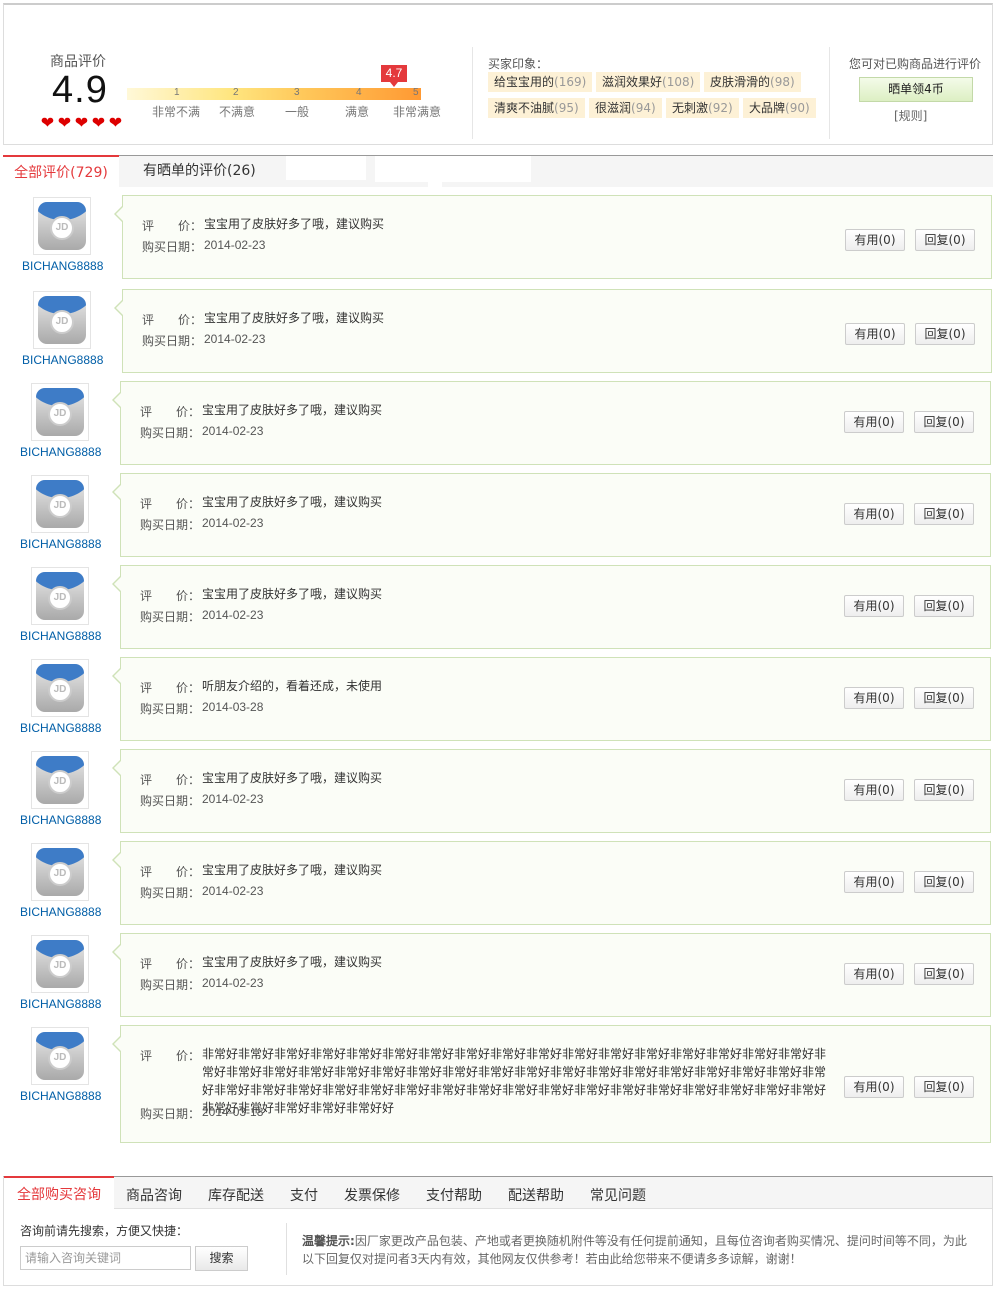 The width and height of the screenshot is (1000, 1310). What do you see at coordinates (524, 82) in the screenshot?
I see `tag-text: 给宝宝用的` at bounding box center [524, 82].